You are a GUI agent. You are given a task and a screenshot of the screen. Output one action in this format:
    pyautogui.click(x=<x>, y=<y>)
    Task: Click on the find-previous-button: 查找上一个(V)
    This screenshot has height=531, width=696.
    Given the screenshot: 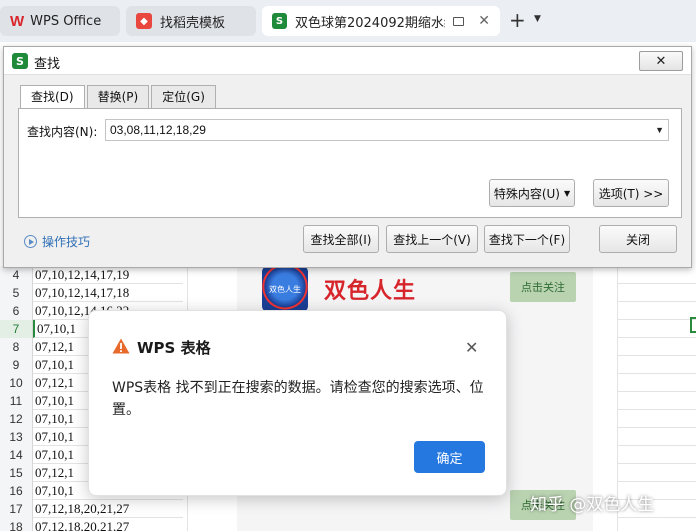 What is the action you would take?
    pyautogui.click(x=432, y=239)
    